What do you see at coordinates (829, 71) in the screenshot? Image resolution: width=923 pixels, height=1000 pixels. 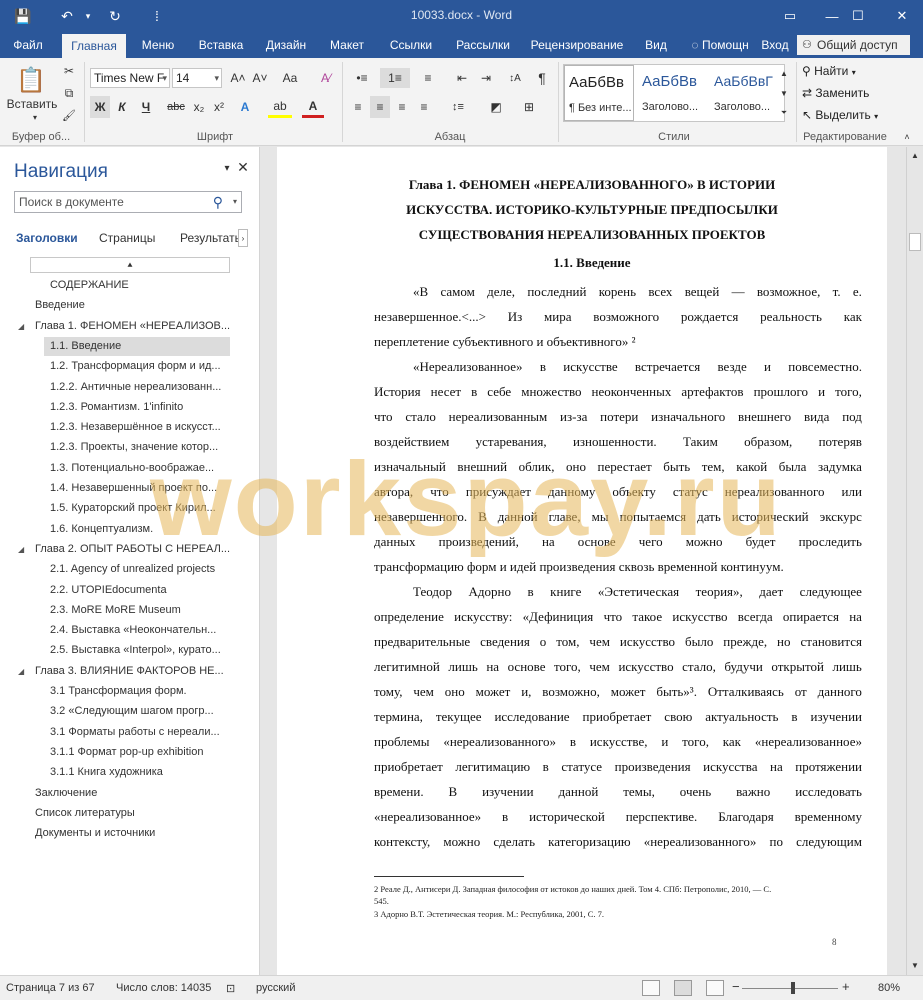 I see `find-button: ⚲ Найти ▾` at bounding box center [829, 71].